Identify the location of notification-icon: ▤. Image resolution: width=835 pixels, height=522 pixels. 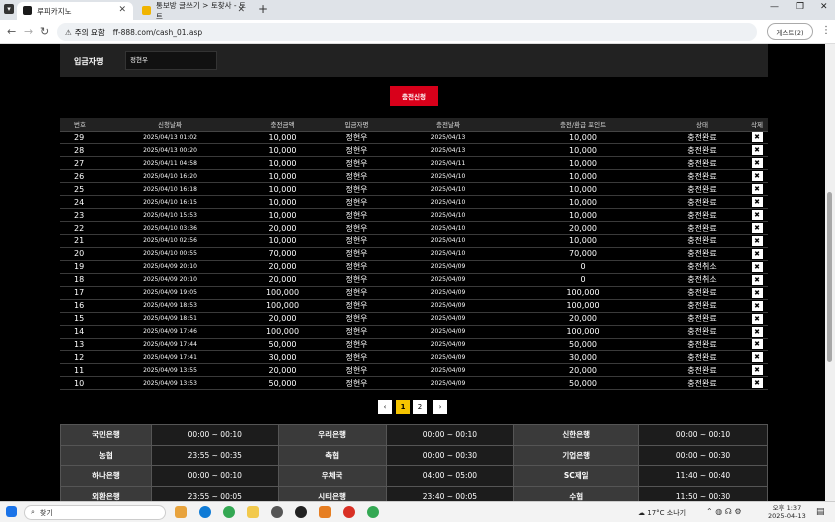
(820, 512).